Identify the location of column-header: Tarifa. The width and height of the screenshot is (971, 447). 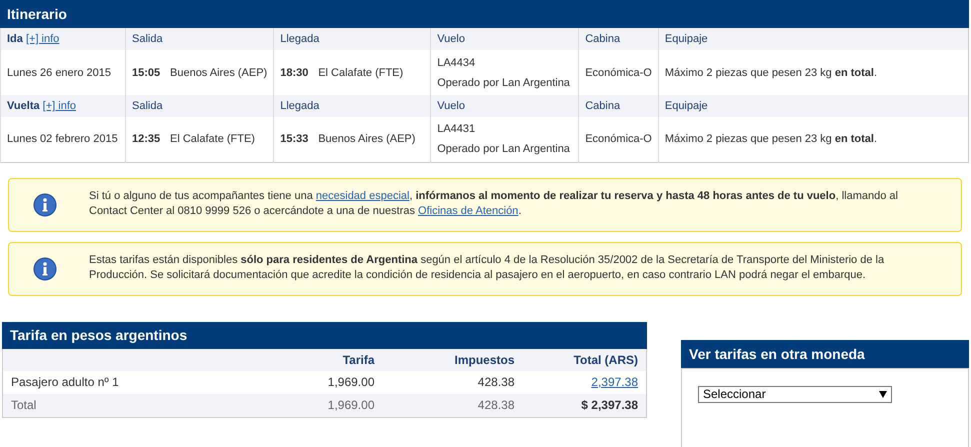
(358, 359).